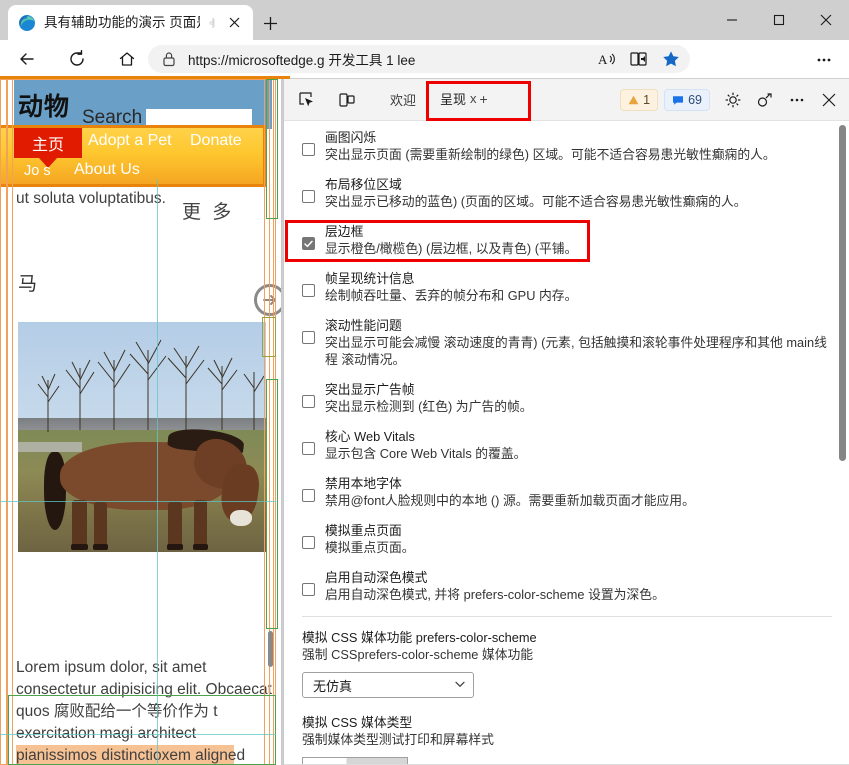 This screenshot has width=849, height=765. What do you see at coordinates (678, 100) in the screenshot?
I see `message-bubble-icon` at bounding box center [678, 100].